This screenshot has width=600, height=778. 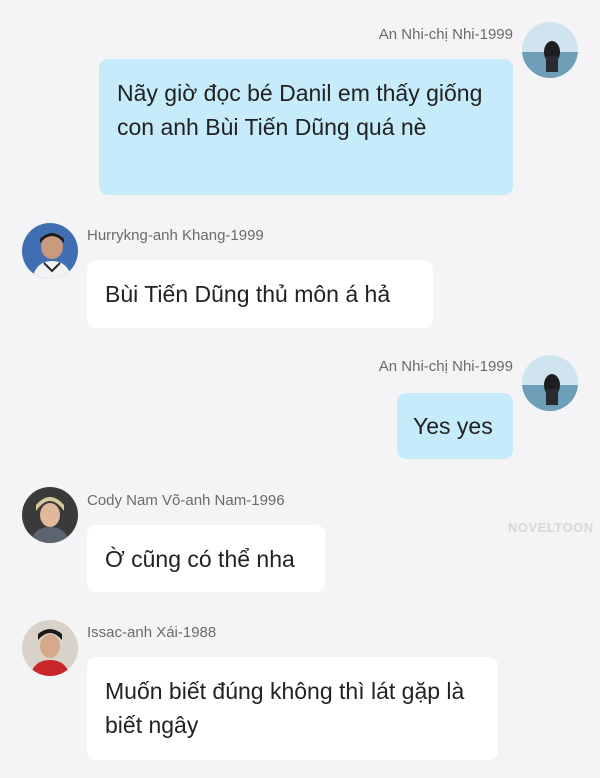 I want to click on message-bubble: Ờ cũng có thể nha, so click(x=206, y=558).